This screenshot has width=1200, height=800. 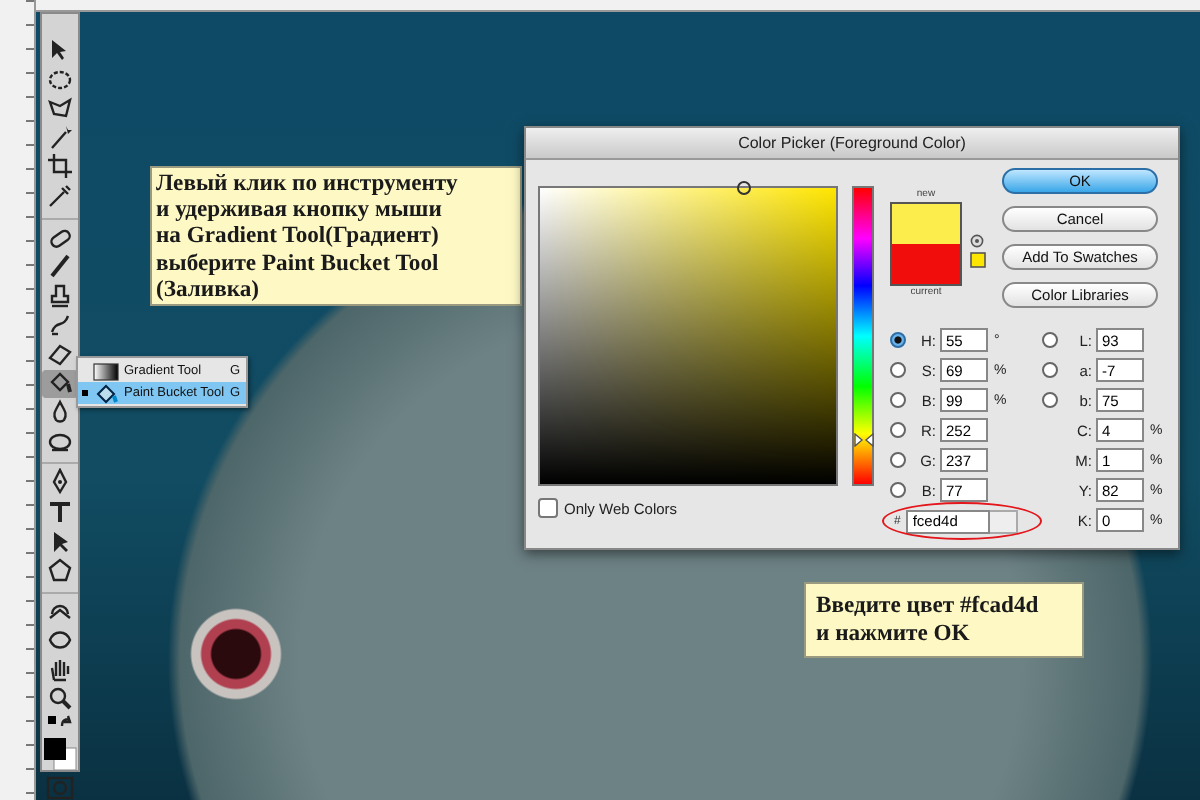 I want to click on color-field, so click(x=688, y=336).